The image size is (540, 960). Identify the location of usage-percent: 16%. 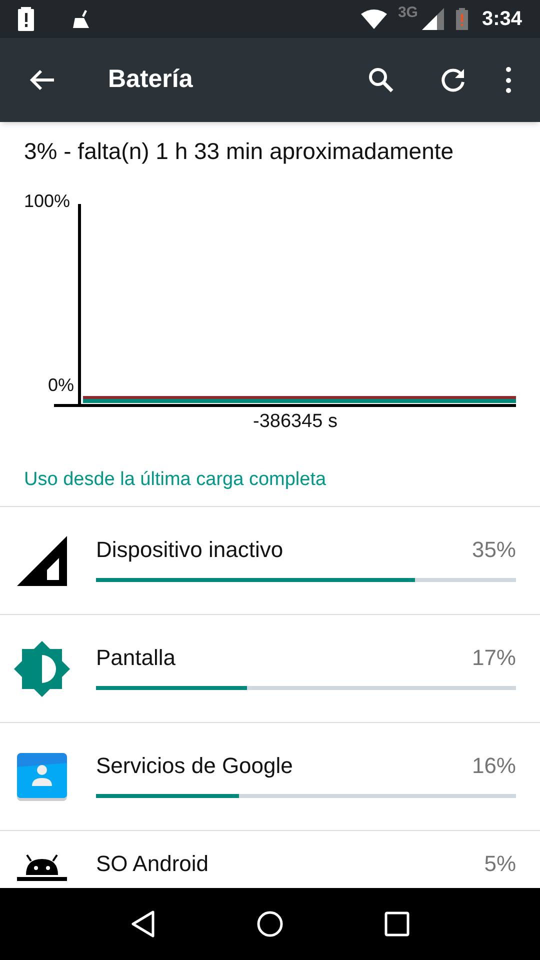
(494, 766).